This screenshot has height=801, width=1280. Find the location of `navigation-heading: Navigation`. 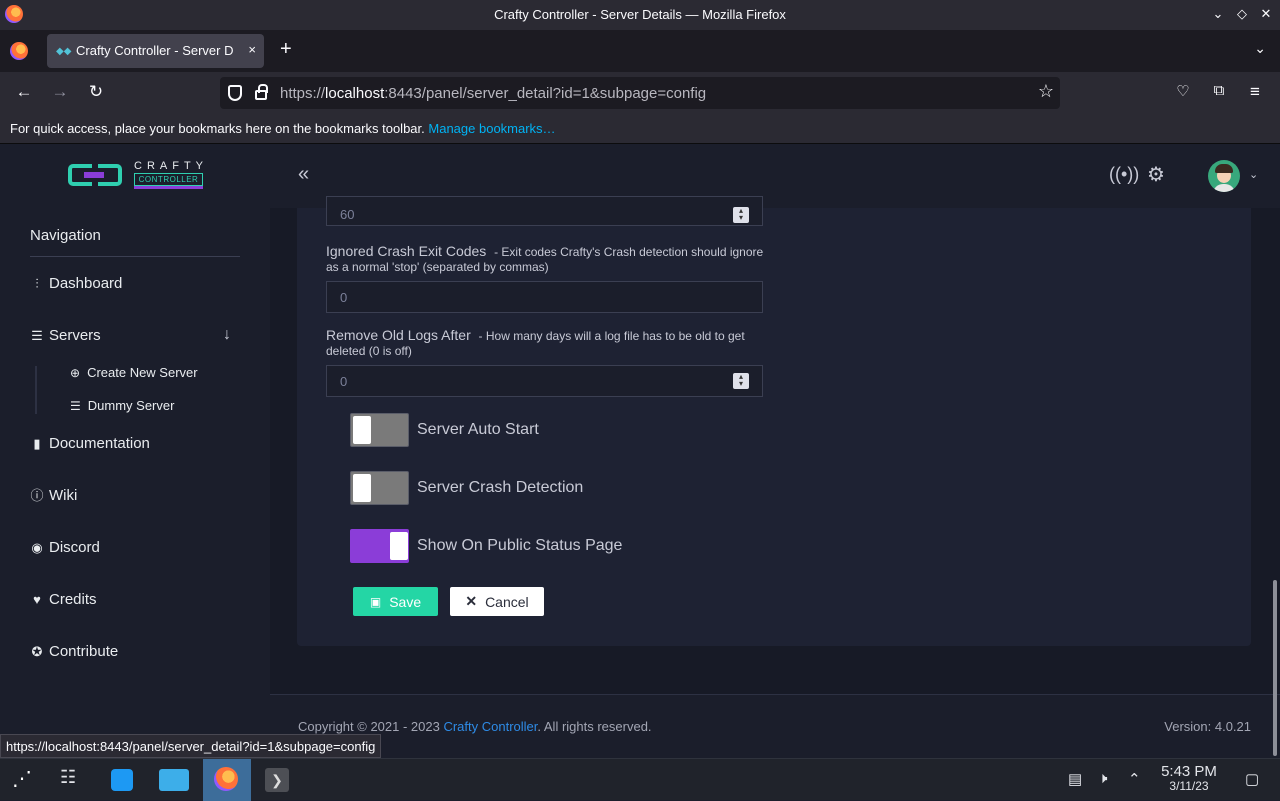

navigation-heading: Navigation is located at coordinates (65, 235).